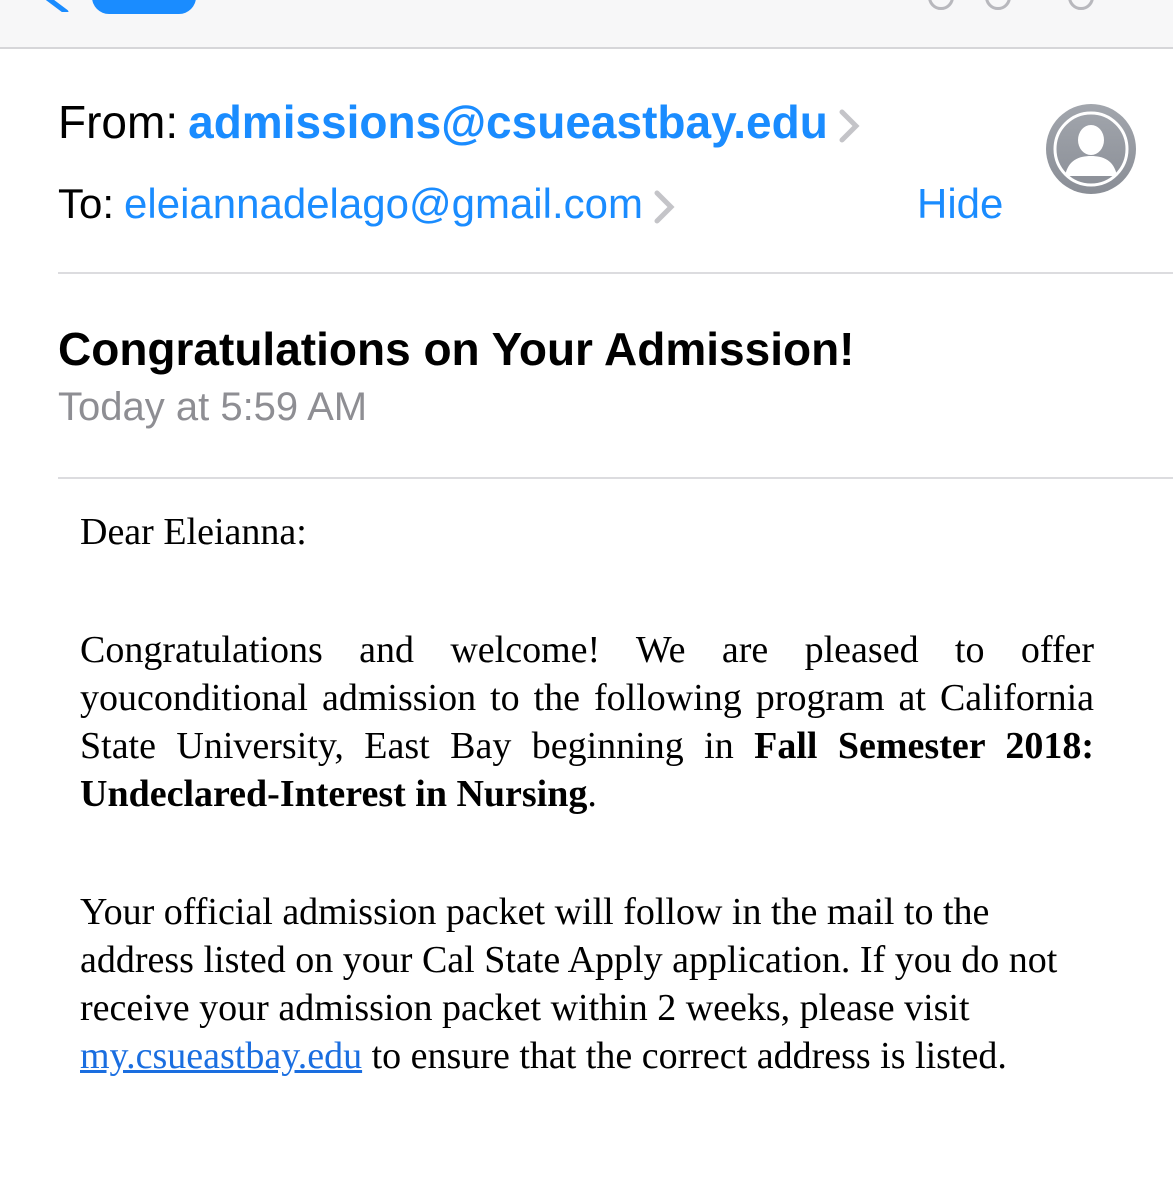 The width and height of the screenshot is (1173, 1200). What do you see at coordinates (592, 794) in the screenshot?
I see `paragraph-text: .` at bounding box center [592, 794].